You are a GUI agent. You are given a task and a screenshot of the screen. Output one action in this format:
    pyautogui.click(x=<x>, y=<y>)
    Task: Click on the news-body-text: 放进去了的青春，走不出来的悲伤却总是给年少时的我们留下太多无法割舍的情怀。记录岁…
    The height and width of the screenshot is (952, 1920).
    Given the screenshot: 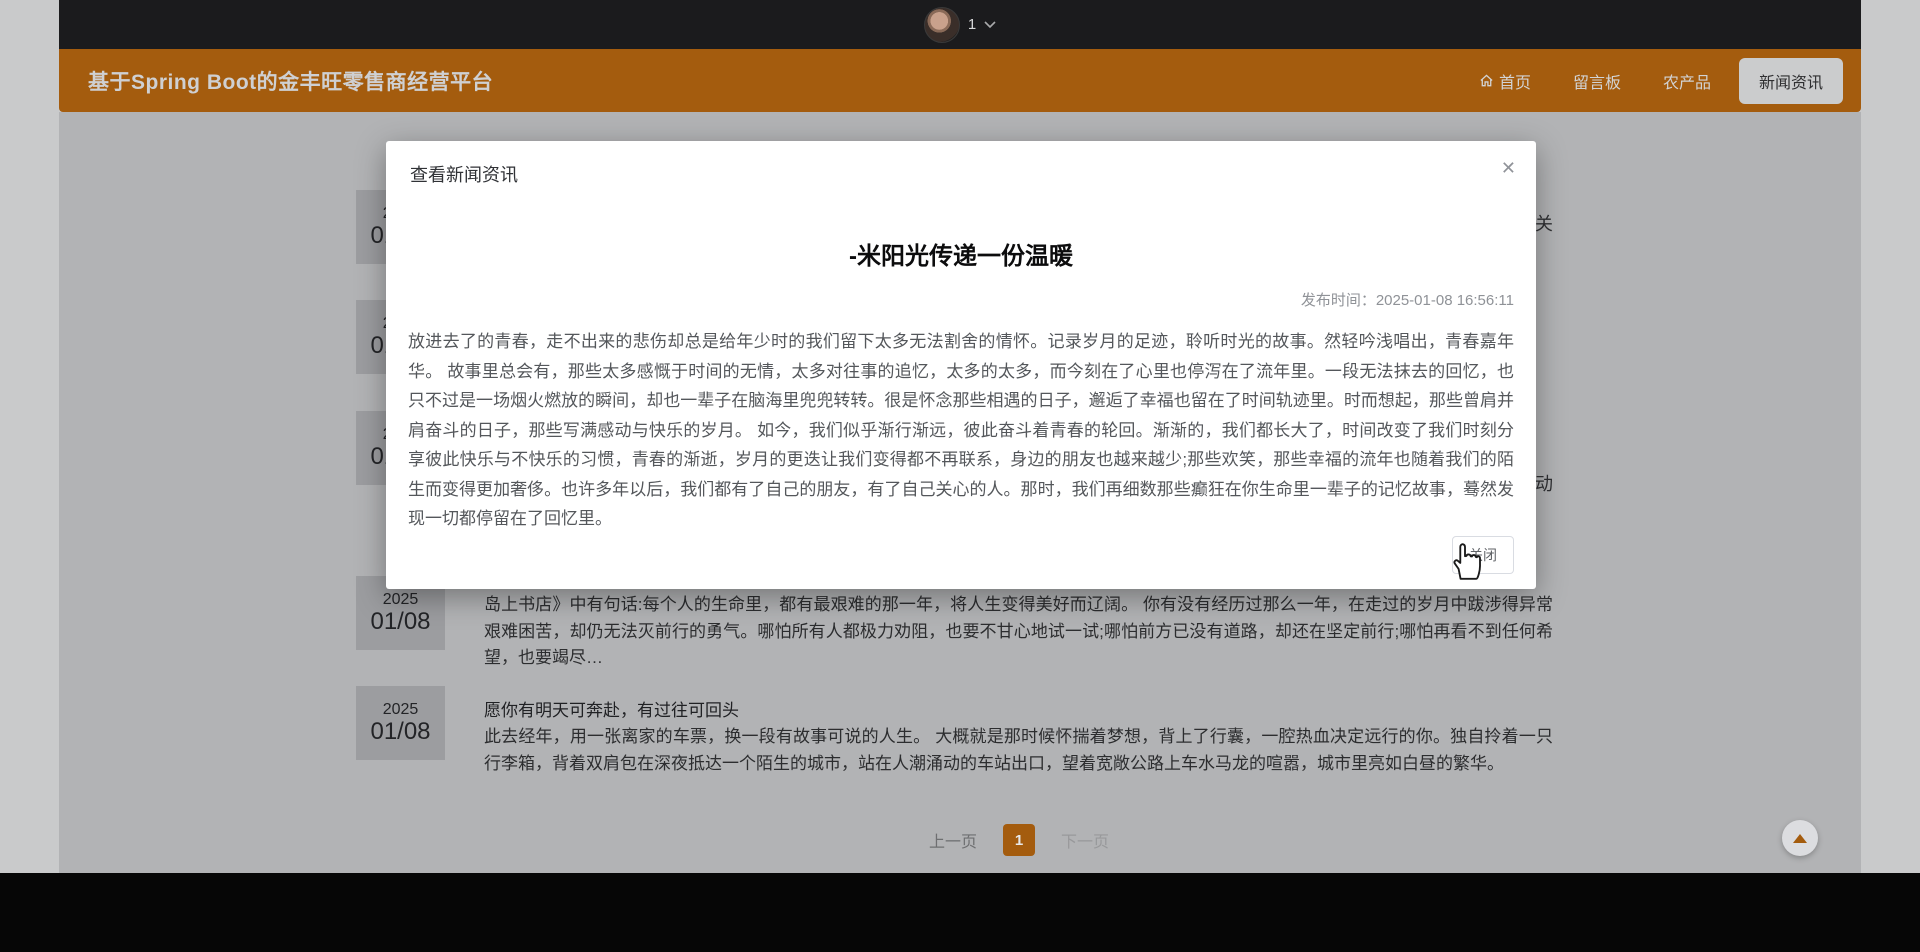 What is the action you would take?
    pyautogui.click(x=961, y=430)
    